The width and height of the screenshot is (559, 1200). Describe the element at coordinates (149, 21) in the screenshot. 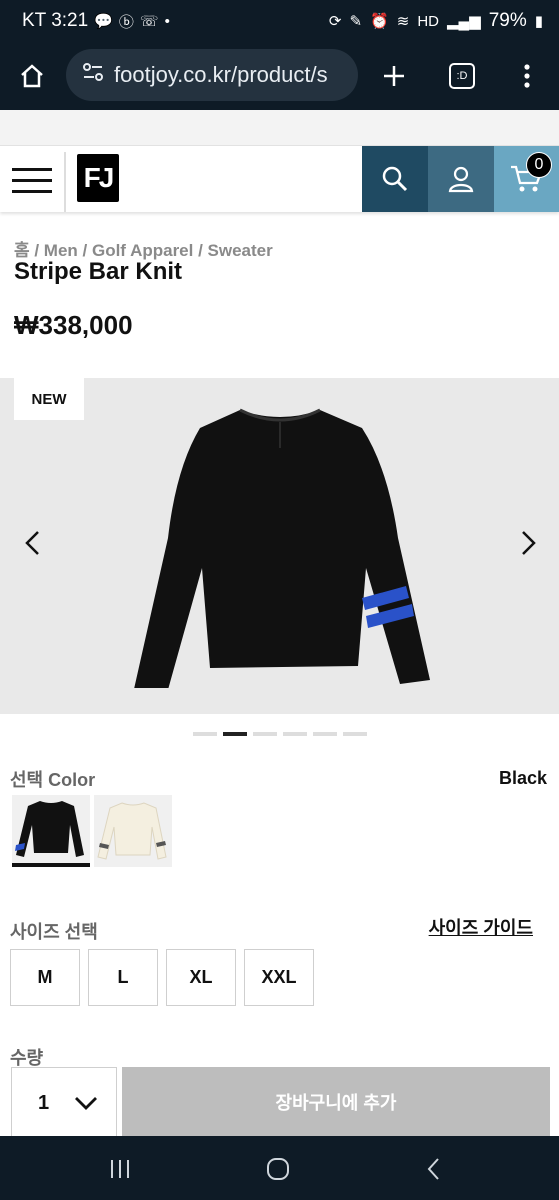

I see `missed-call-icon: ☏` at that location.